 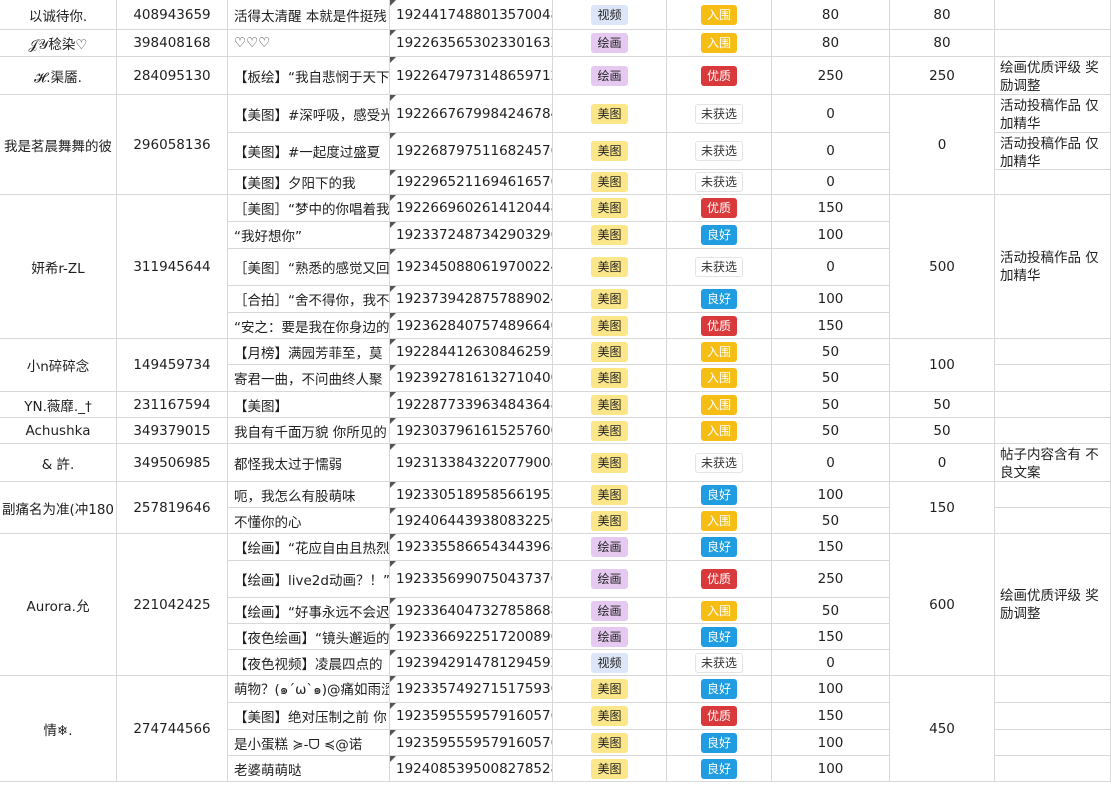 I want to click on author-name-cell: 以诚待你., so click(x=58, y=15).